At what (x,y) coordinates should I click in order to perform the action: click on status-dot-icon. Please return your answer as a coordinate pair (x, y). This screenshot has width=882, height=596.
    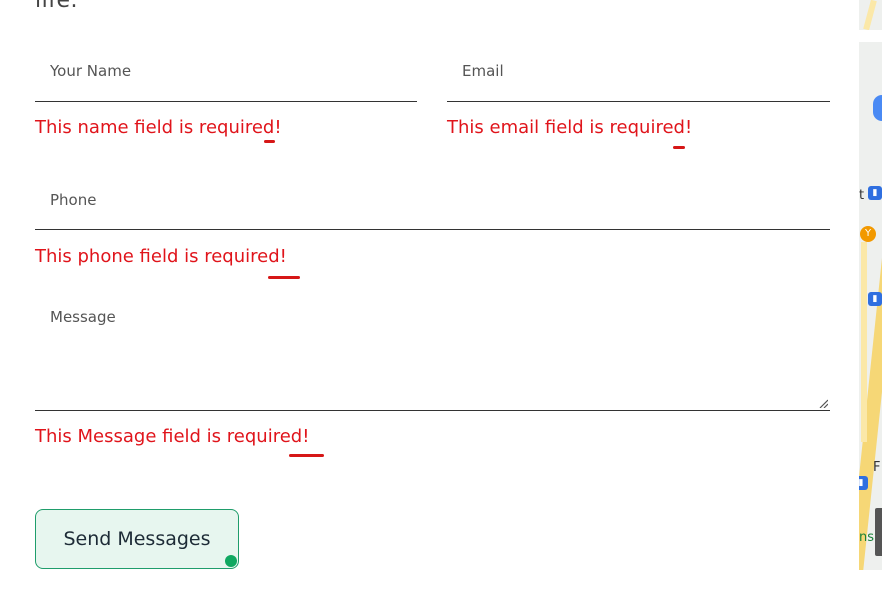
    Looking at the image, I should click on (231, 561).